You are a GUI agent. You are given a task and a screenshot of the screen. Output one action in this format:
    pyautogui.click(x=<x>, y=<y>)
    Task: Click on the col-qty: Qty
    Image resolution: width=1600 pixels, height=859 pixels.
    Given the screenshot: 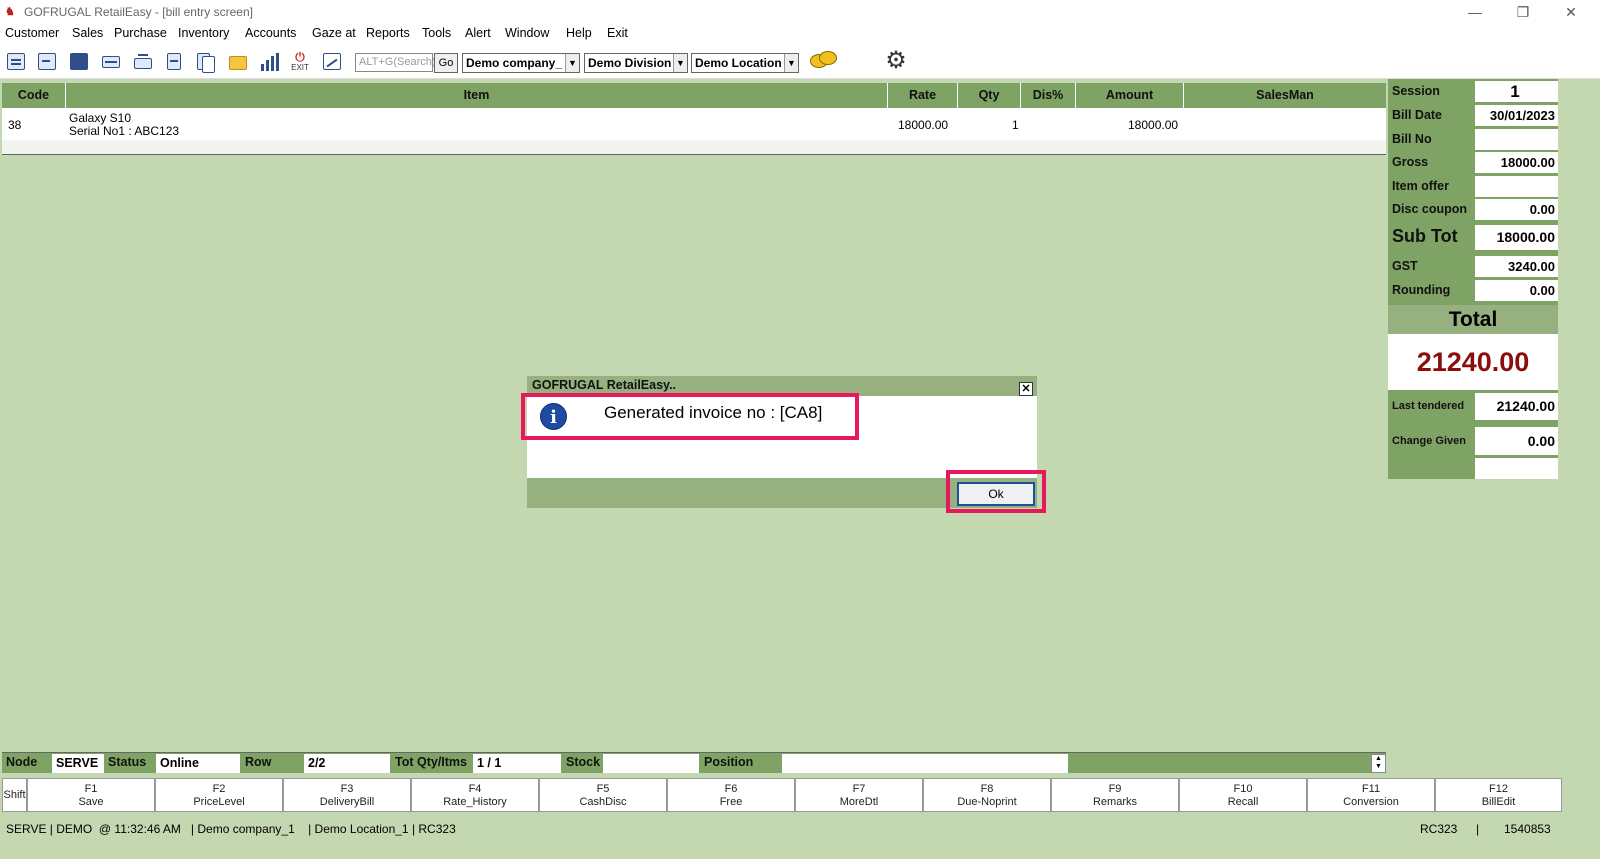 What is the action you would take?
    pyautogui.click(x=989, y=95)
    